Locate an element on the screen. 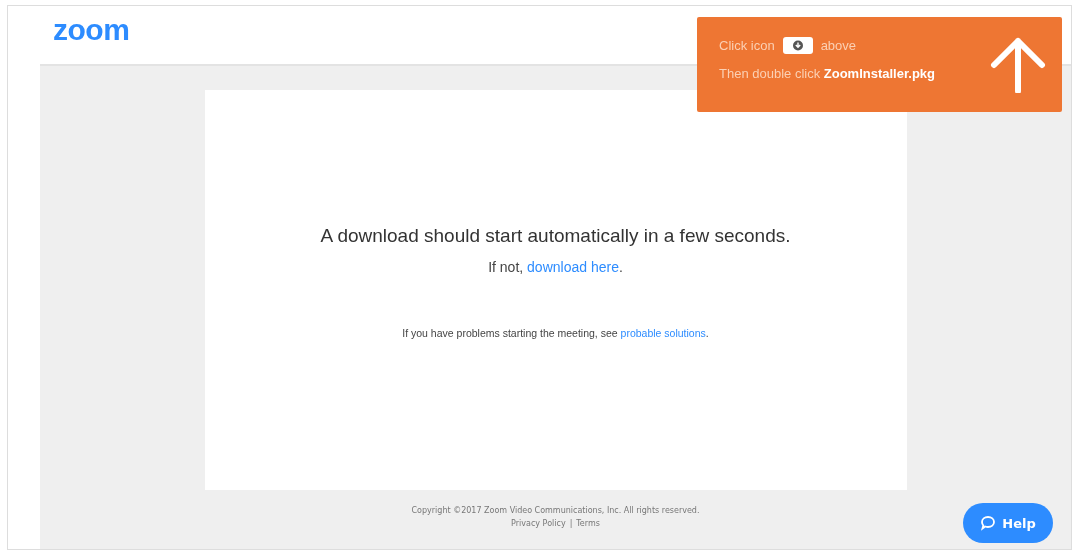  fallback-text: If not, download here. is located at coordinates (555, 267).